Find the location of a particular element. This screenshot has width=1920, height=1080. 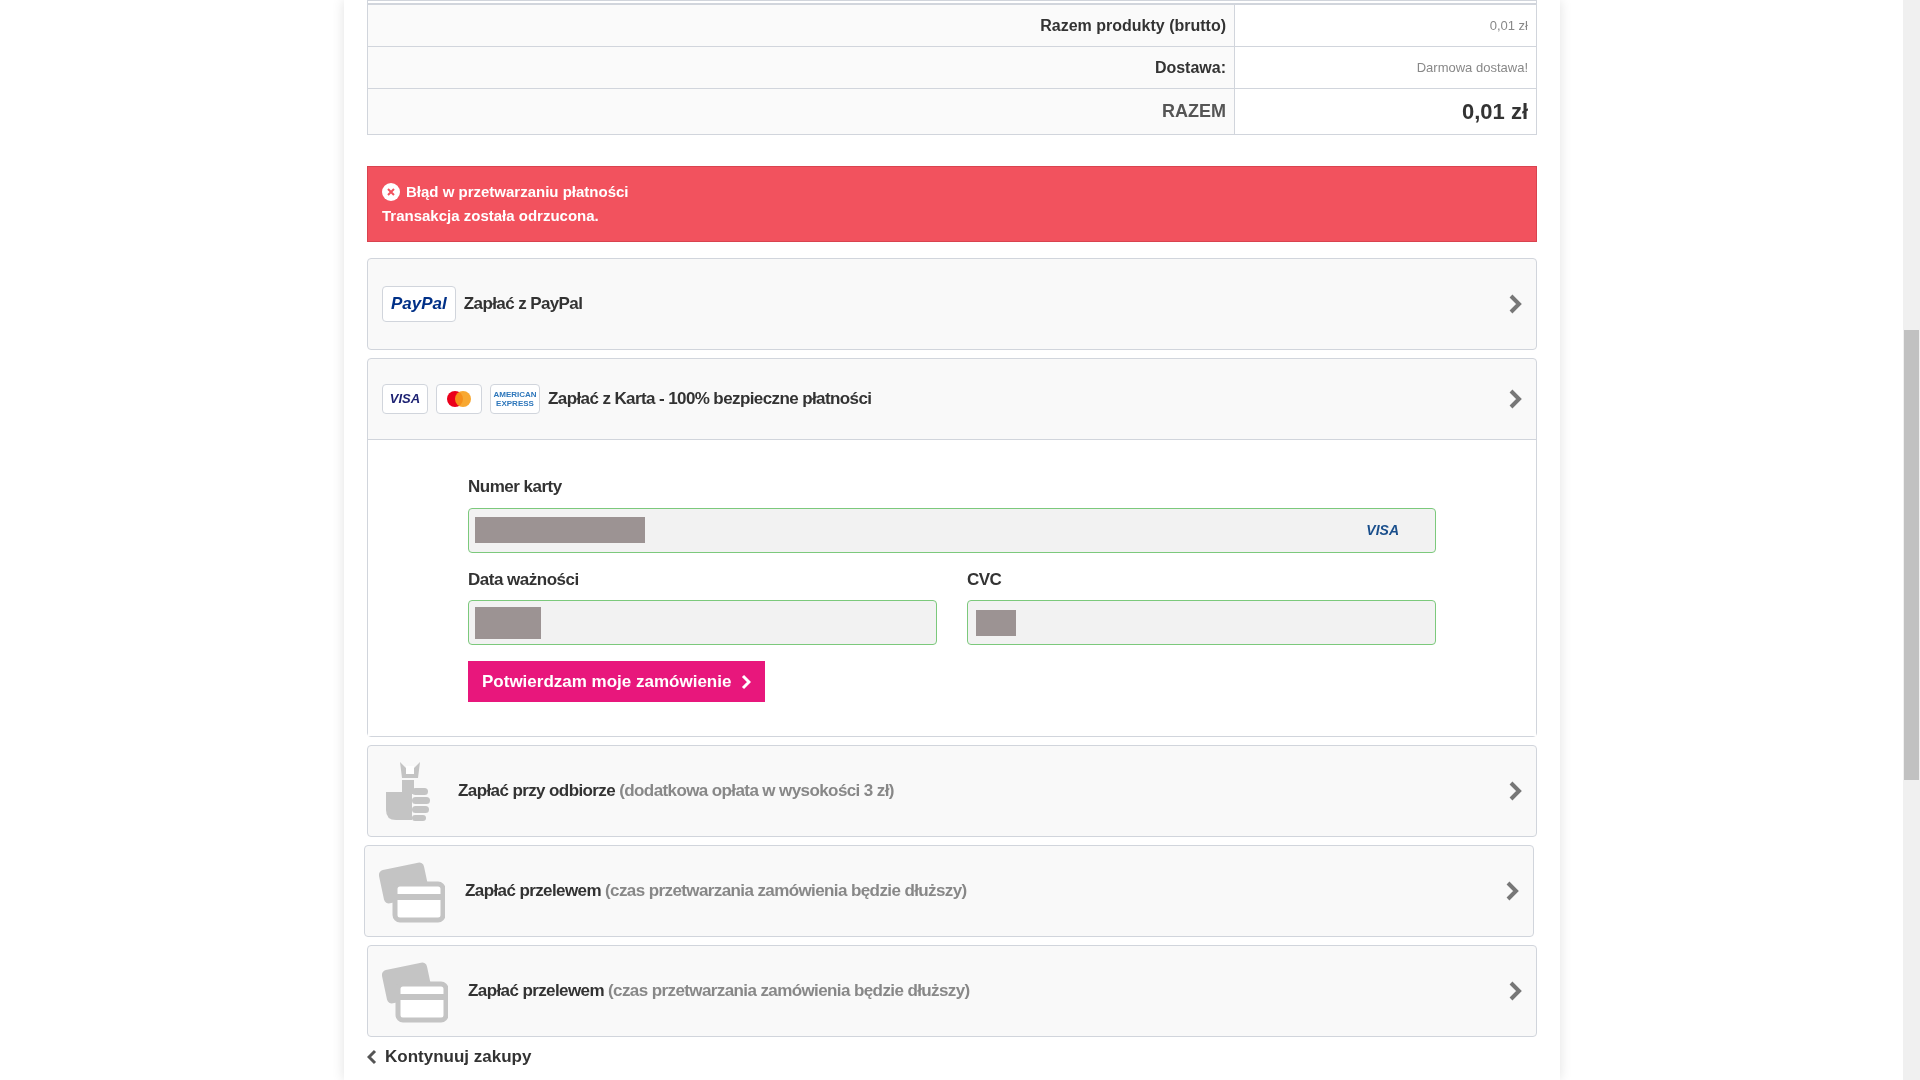

card-number-field: VISA is located at coordinates (952, 530).